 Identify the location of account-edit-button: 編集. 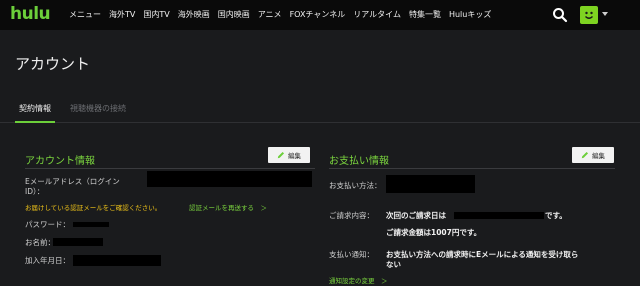
(289, 155).